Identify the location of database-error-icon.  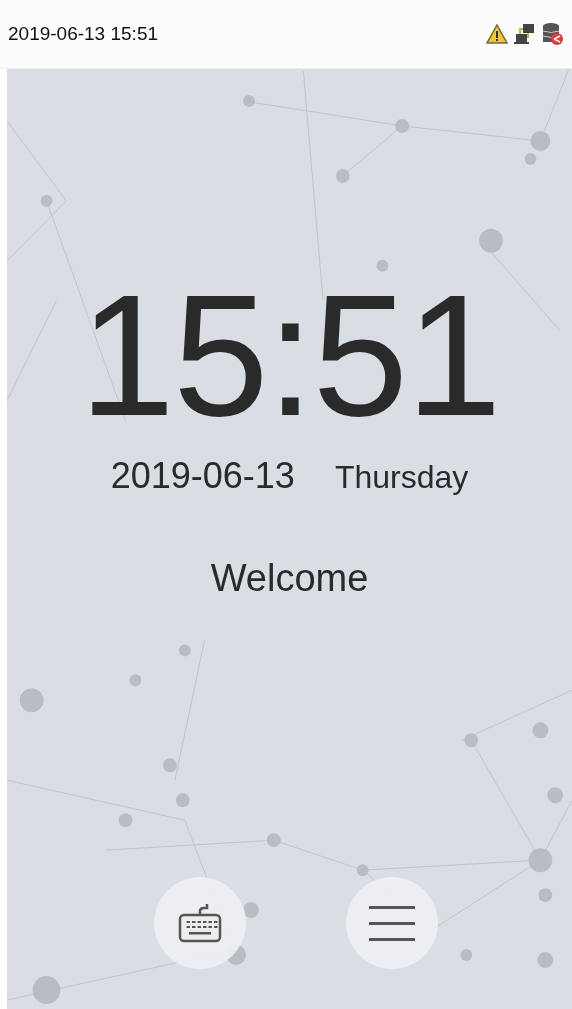
(553, 34).